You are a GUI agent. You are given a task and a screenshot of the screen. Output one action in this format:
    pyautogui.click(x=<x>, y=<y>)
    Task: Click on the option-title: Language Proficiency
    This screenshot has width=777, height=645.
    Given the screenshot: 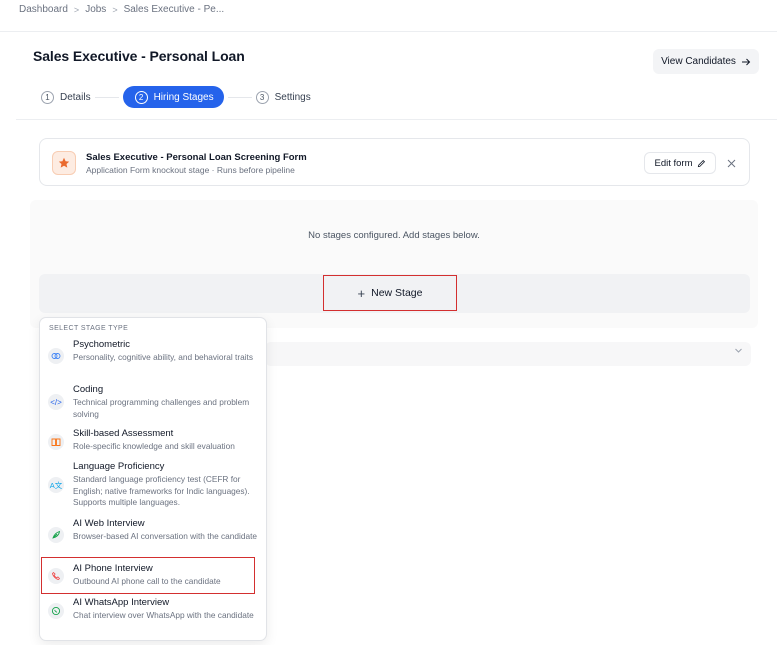 What is the action you would take?
    pyautogui.click(x=119, y=466)
    